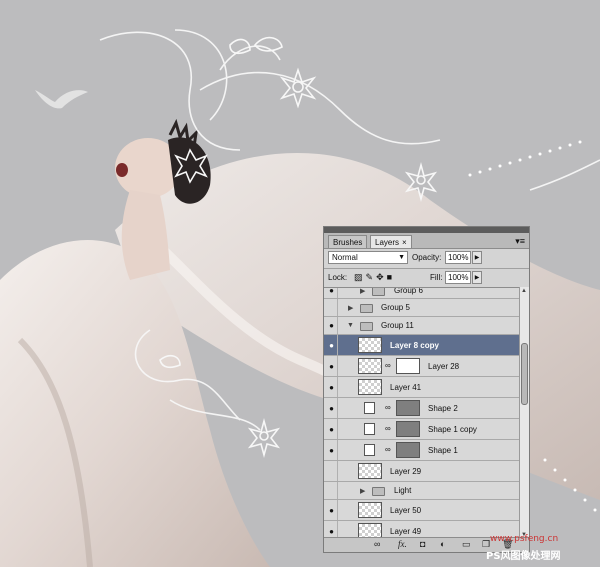 This screenshot has width=600, height=567. I want to click on lock-transparency-icon: ▨, so click(360, 277).